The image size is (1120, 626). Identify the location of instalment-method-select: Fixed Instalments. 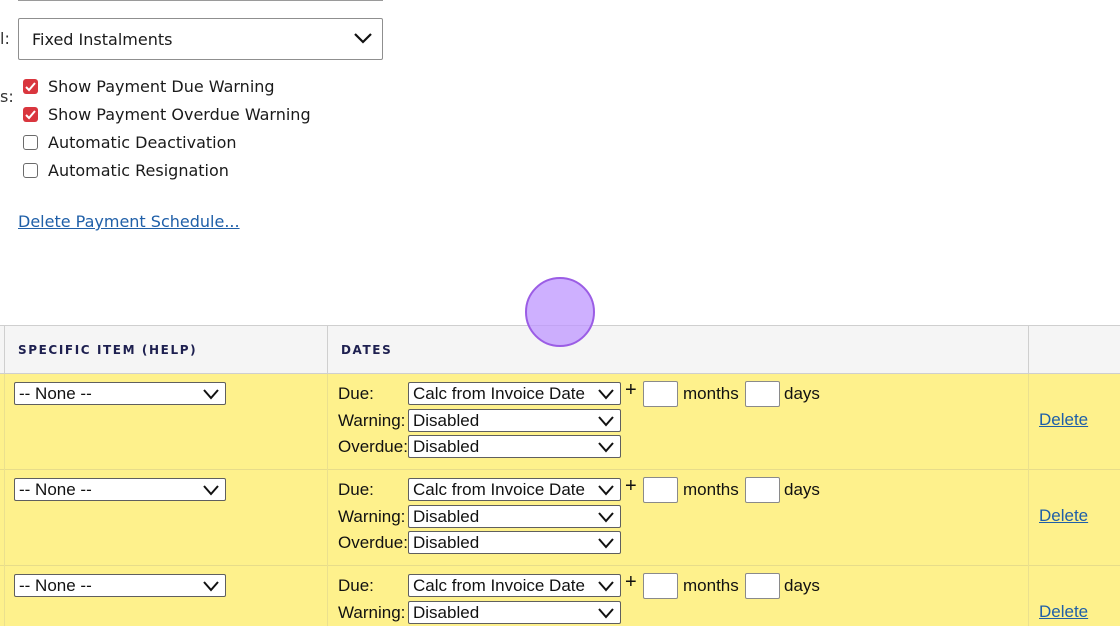
(200, 39).